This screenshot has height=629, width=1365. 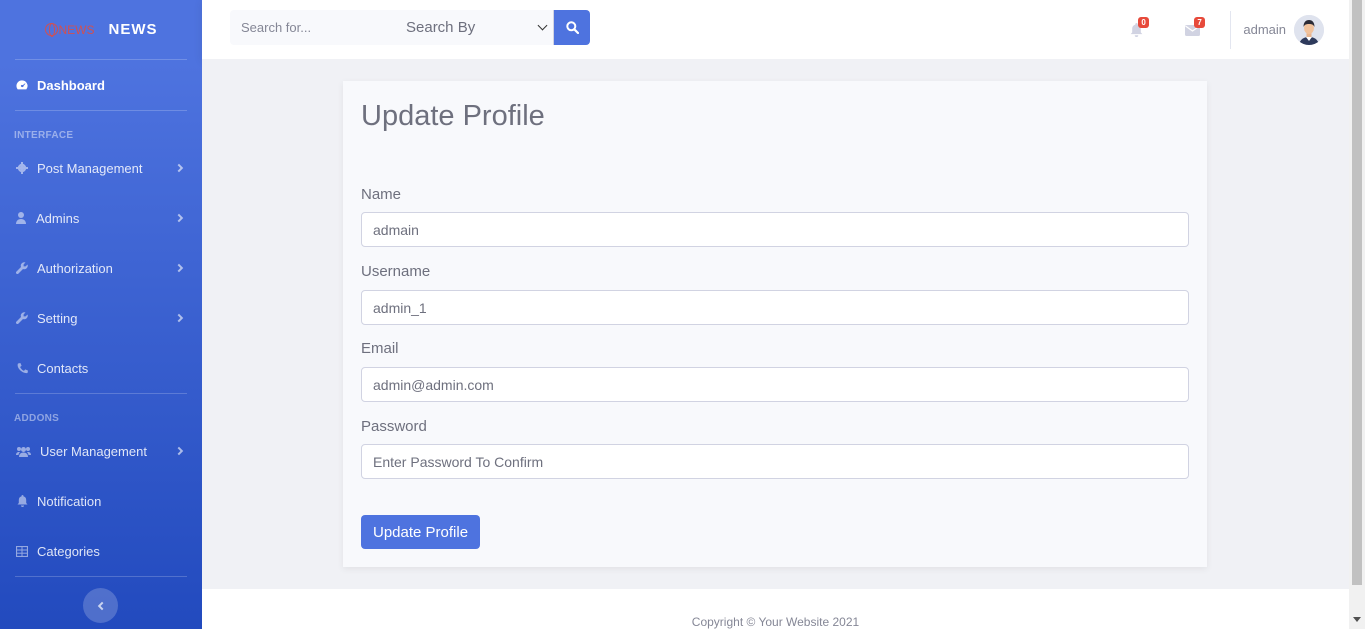 I want to click on sidebar-item-setting: Setting, so click(x=101, y=318).